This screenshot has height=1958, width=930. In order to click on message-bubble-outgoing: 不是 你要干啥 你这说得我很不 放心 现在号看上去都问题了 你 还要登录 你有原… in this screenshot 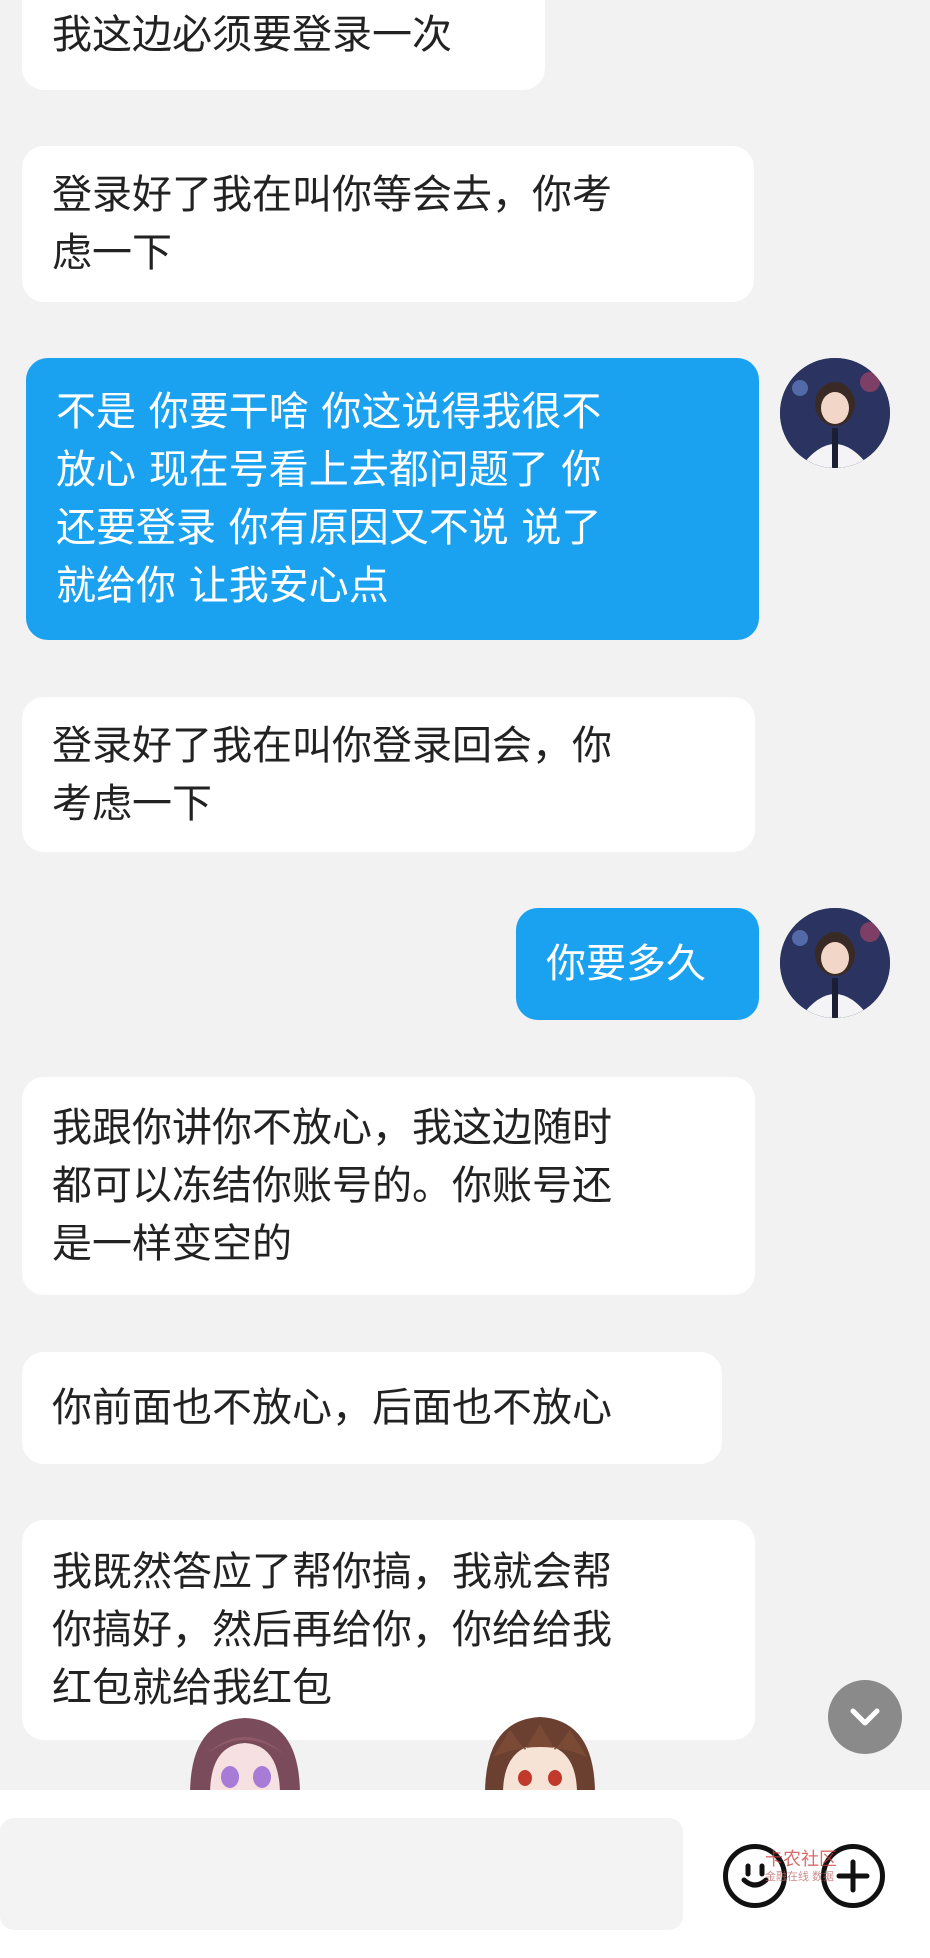, I will do `click(392, 499)`.